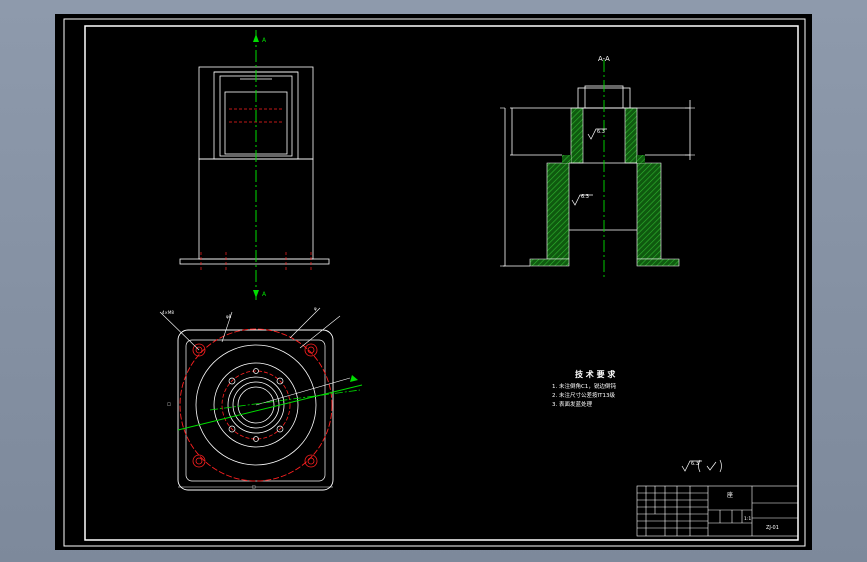  What do you see at coordinates (584, 386) in the screenshot?
I see `tech-line-1: 1. 未注倒角C1，锐边倒钝` at bounding box center [584, 386].